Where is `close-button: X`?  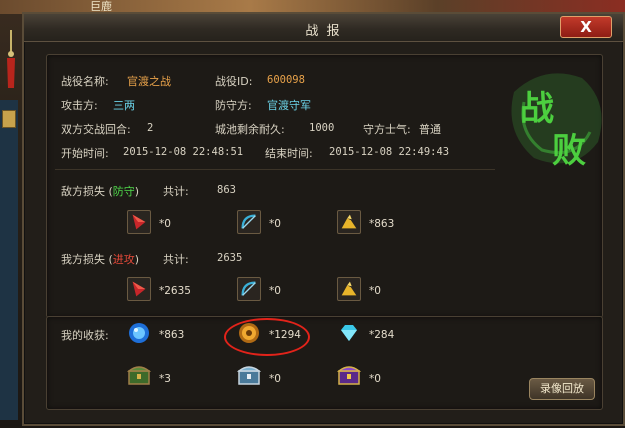 close-button: X is located at coordinates (586, 27).